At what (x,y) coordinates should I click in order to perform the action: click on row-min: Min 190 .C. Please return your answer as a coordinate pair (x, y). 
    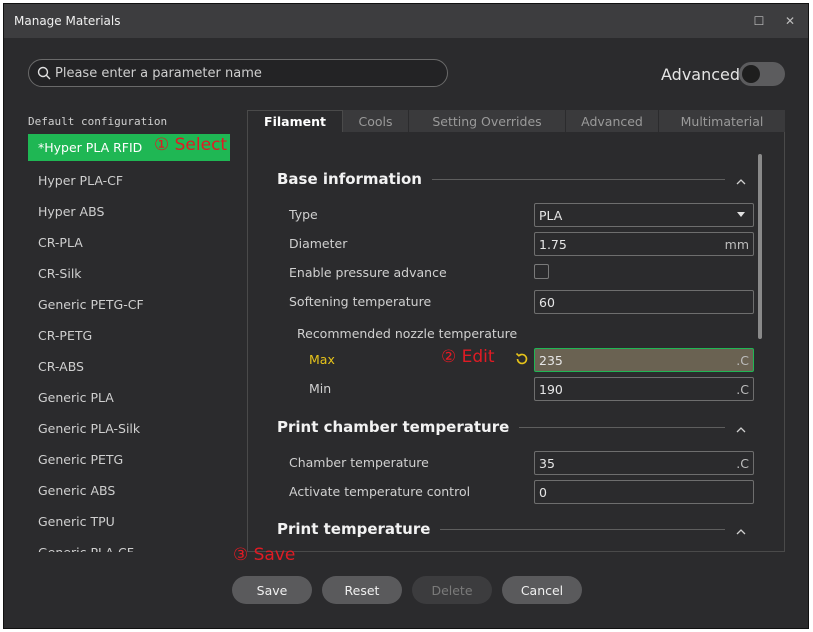
    Looking at the image, I should click on (516, 389).